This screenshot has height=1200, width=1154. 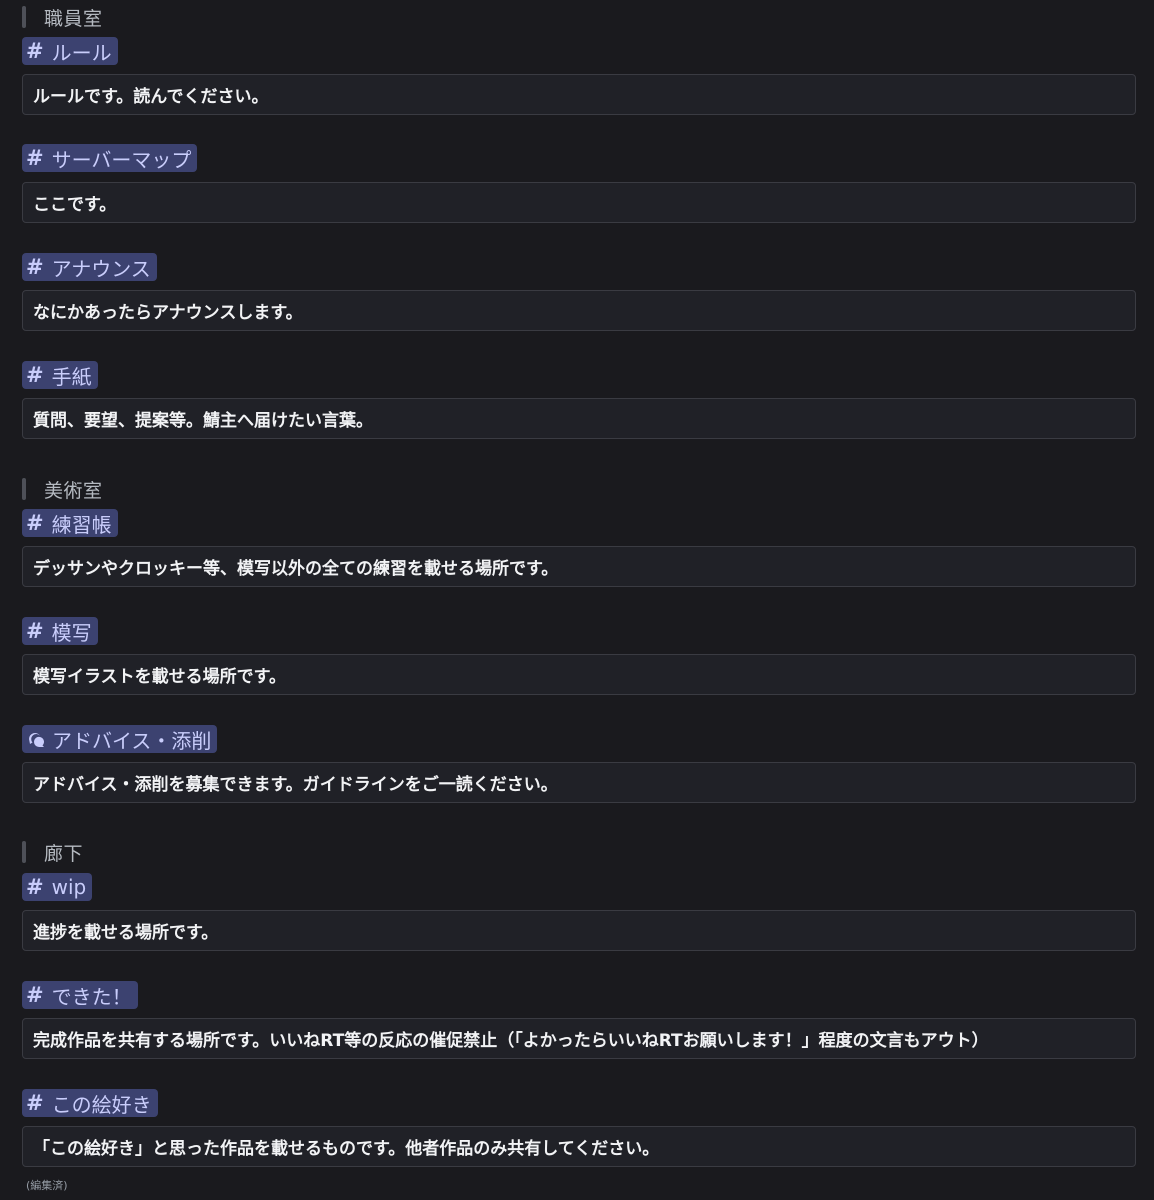 I want to click on channel-description: アドバイス・添削を募集できます。ガイドラインをご一読ください。, so click(x=579, y=782).